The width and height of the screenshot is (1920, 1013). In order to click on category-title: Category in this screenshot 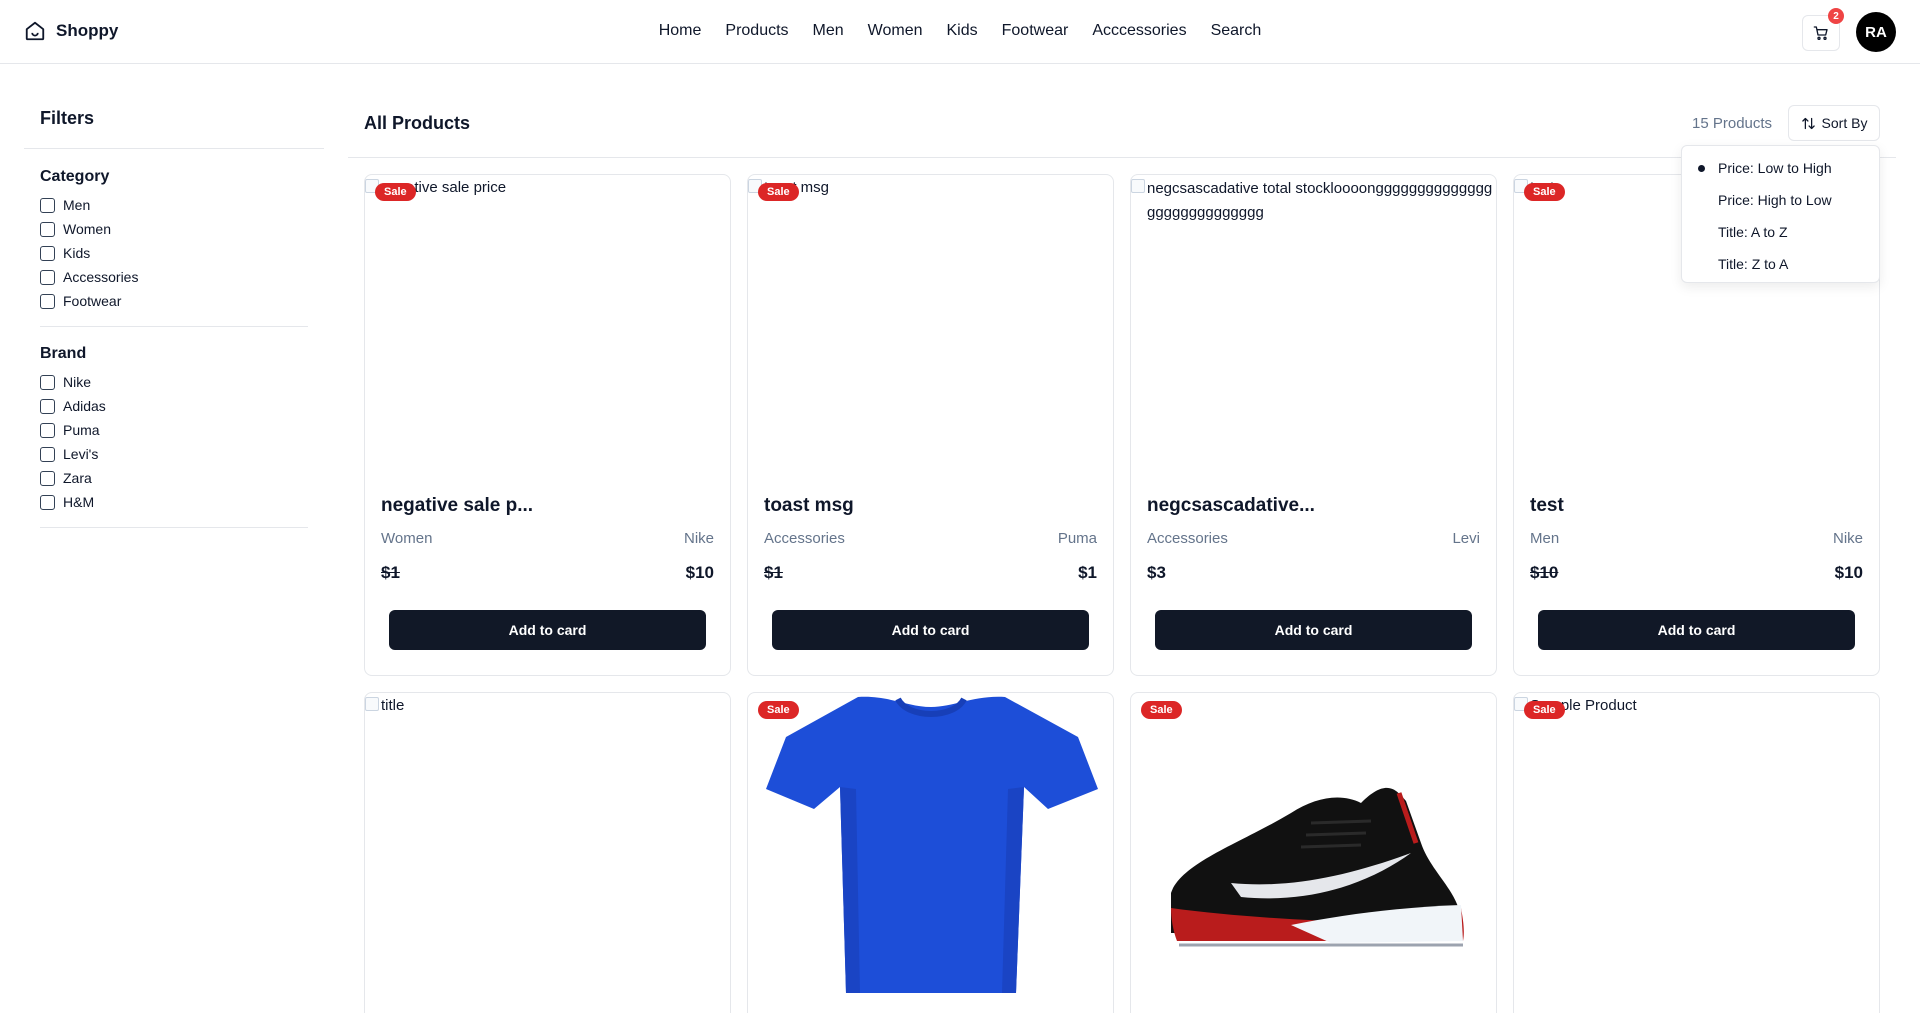, I will do `click(75, 176)`.